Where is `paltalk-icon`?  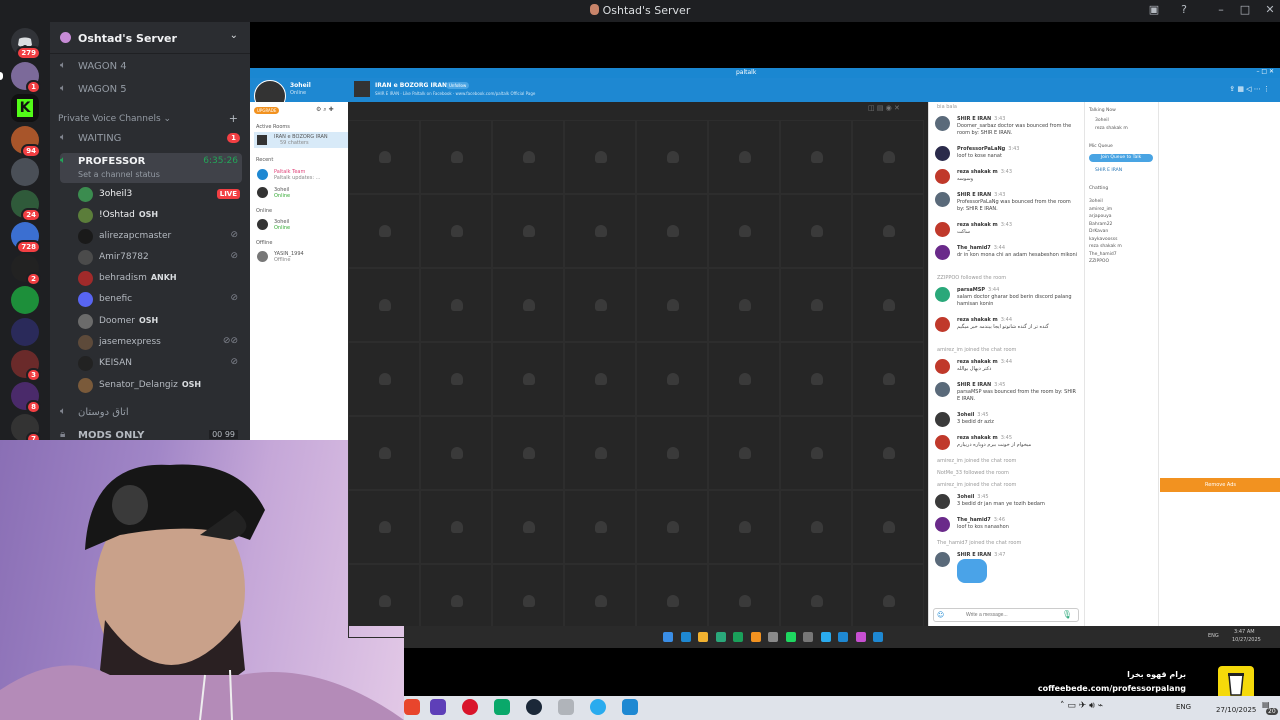
paltalk-icon is located at coordinates (630, 707).